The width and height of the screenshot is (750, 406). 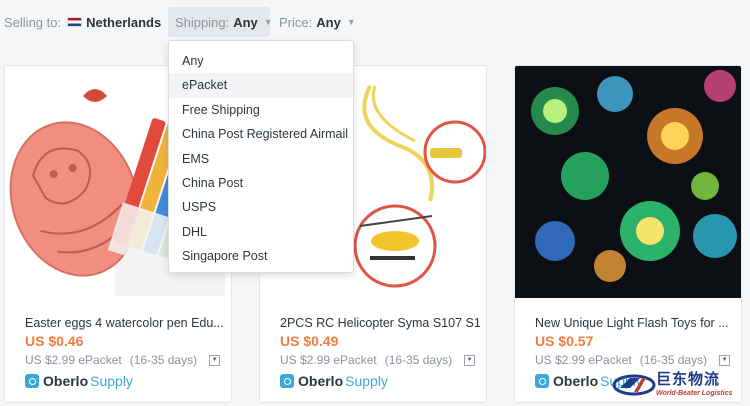 I want to click on watermark-cn: 巨东物流, so click(x=688, y=379).